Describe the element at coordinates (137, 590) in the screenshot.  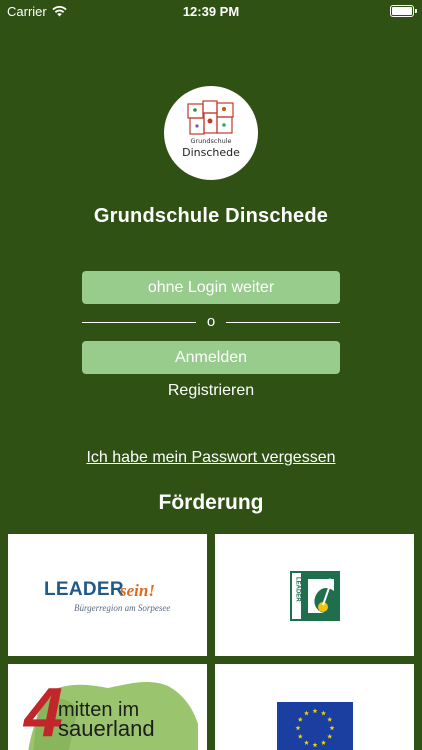
I see `leader-sein-suffix: sein!` at that location.